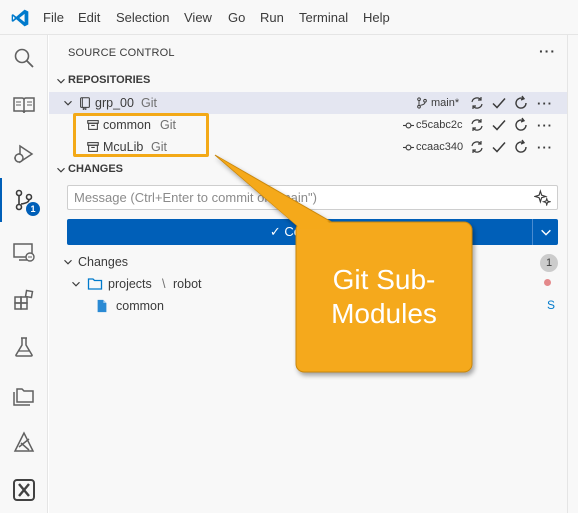 This screenshot has height=513, width=578. I want to click on run-debug-icon, so click(24, 154).